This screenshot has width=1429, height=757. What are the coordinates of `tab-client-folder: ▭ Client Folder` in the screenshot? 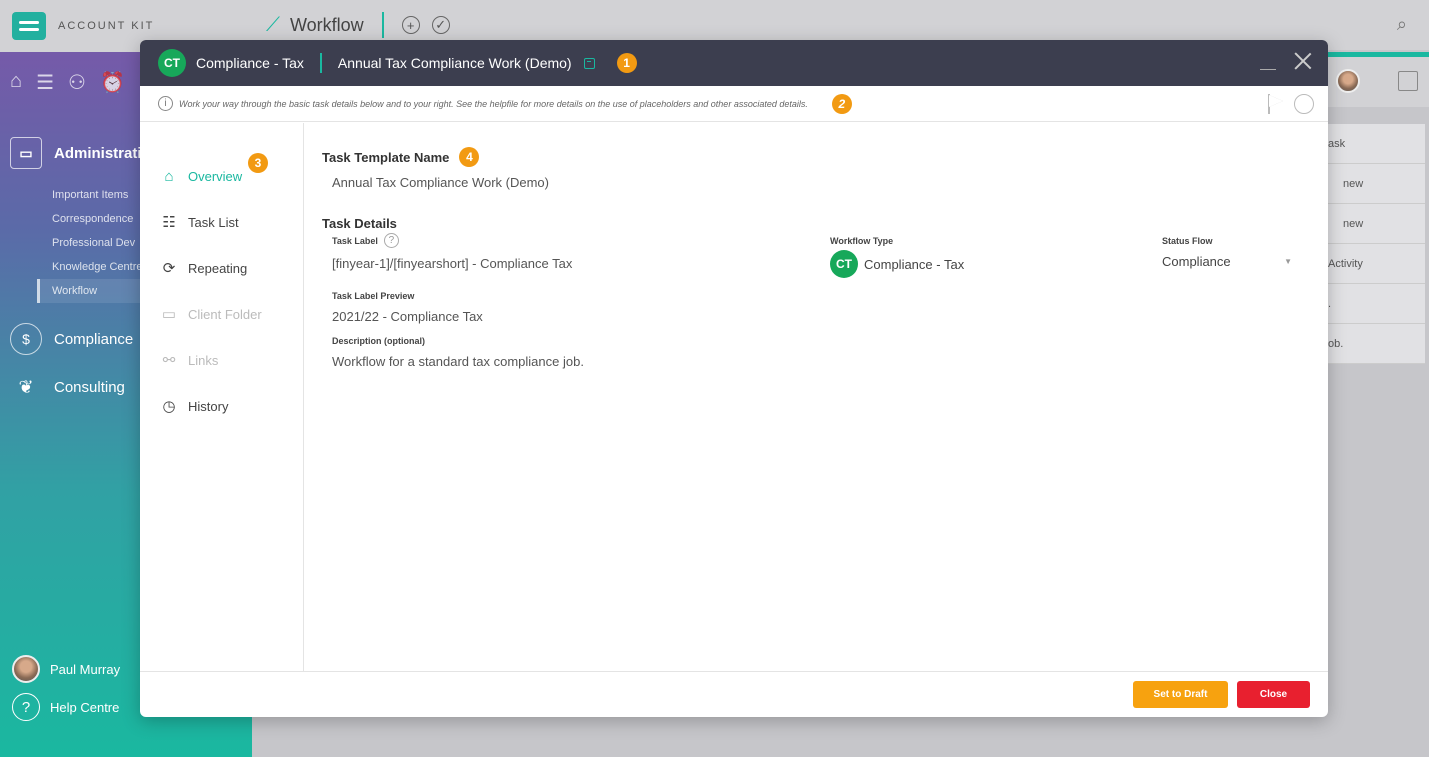 It's located at (221, 314).